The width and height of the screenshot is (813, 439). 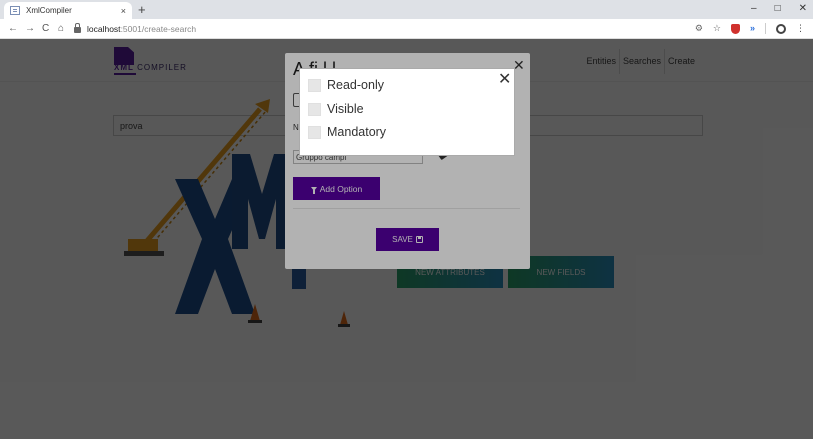 I want to click on extensions-area: ⚙ ☆ » ⋮, so click(x=750, y=28).